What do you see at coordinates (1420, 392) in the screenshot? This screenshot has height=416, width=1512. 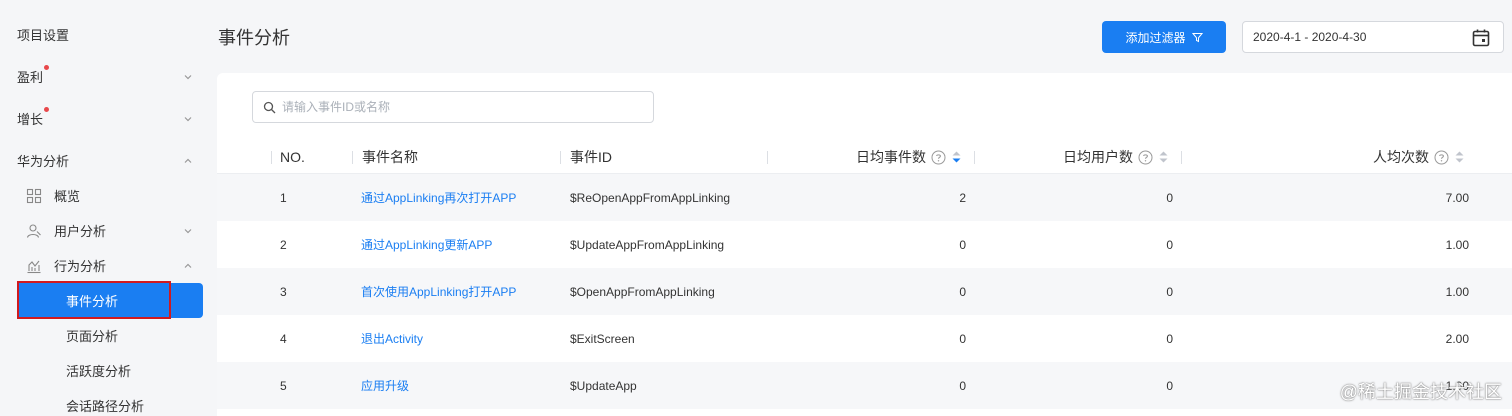 I see `watermark: @稀土掘金技术社区` at bounding box center [1420, 392].